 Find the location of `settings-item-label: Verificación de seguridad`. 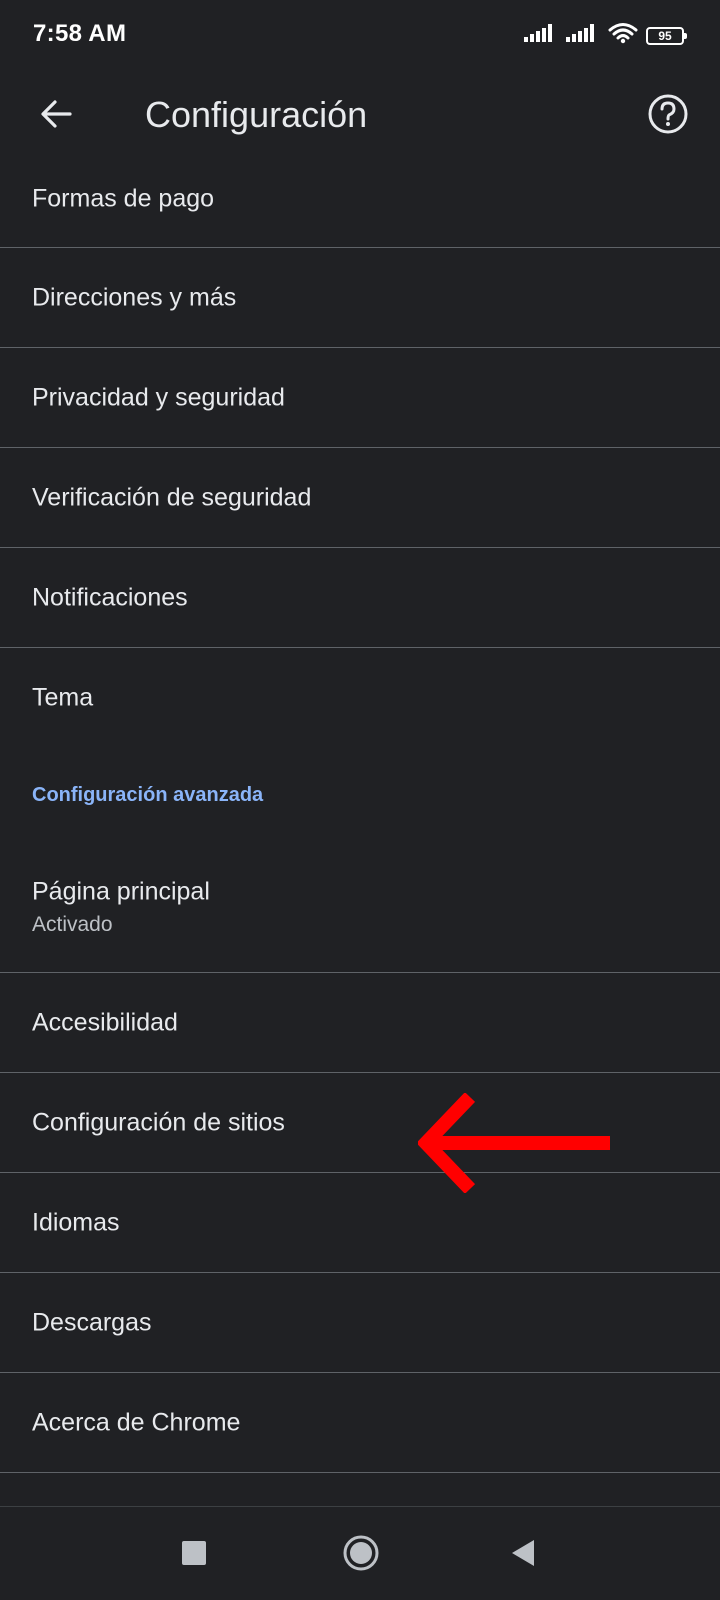

settings-item-label: Verificación de seguridad is located at coordinates (172, 497).